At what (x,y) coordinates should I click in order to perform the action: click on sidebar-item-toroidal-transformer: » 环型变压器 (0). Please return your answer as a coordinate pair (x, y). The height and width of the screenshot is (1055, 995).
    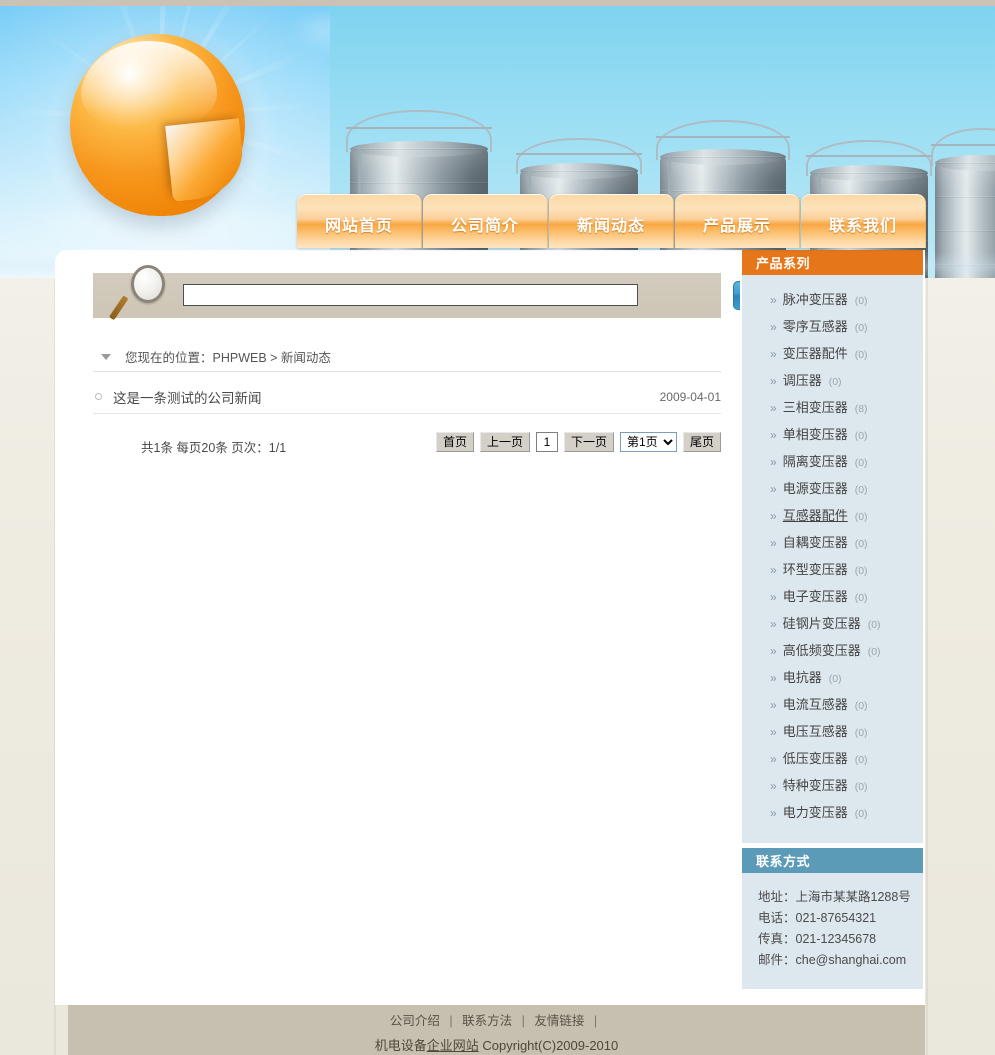
    Looking at the image, I should click on (832, 572).